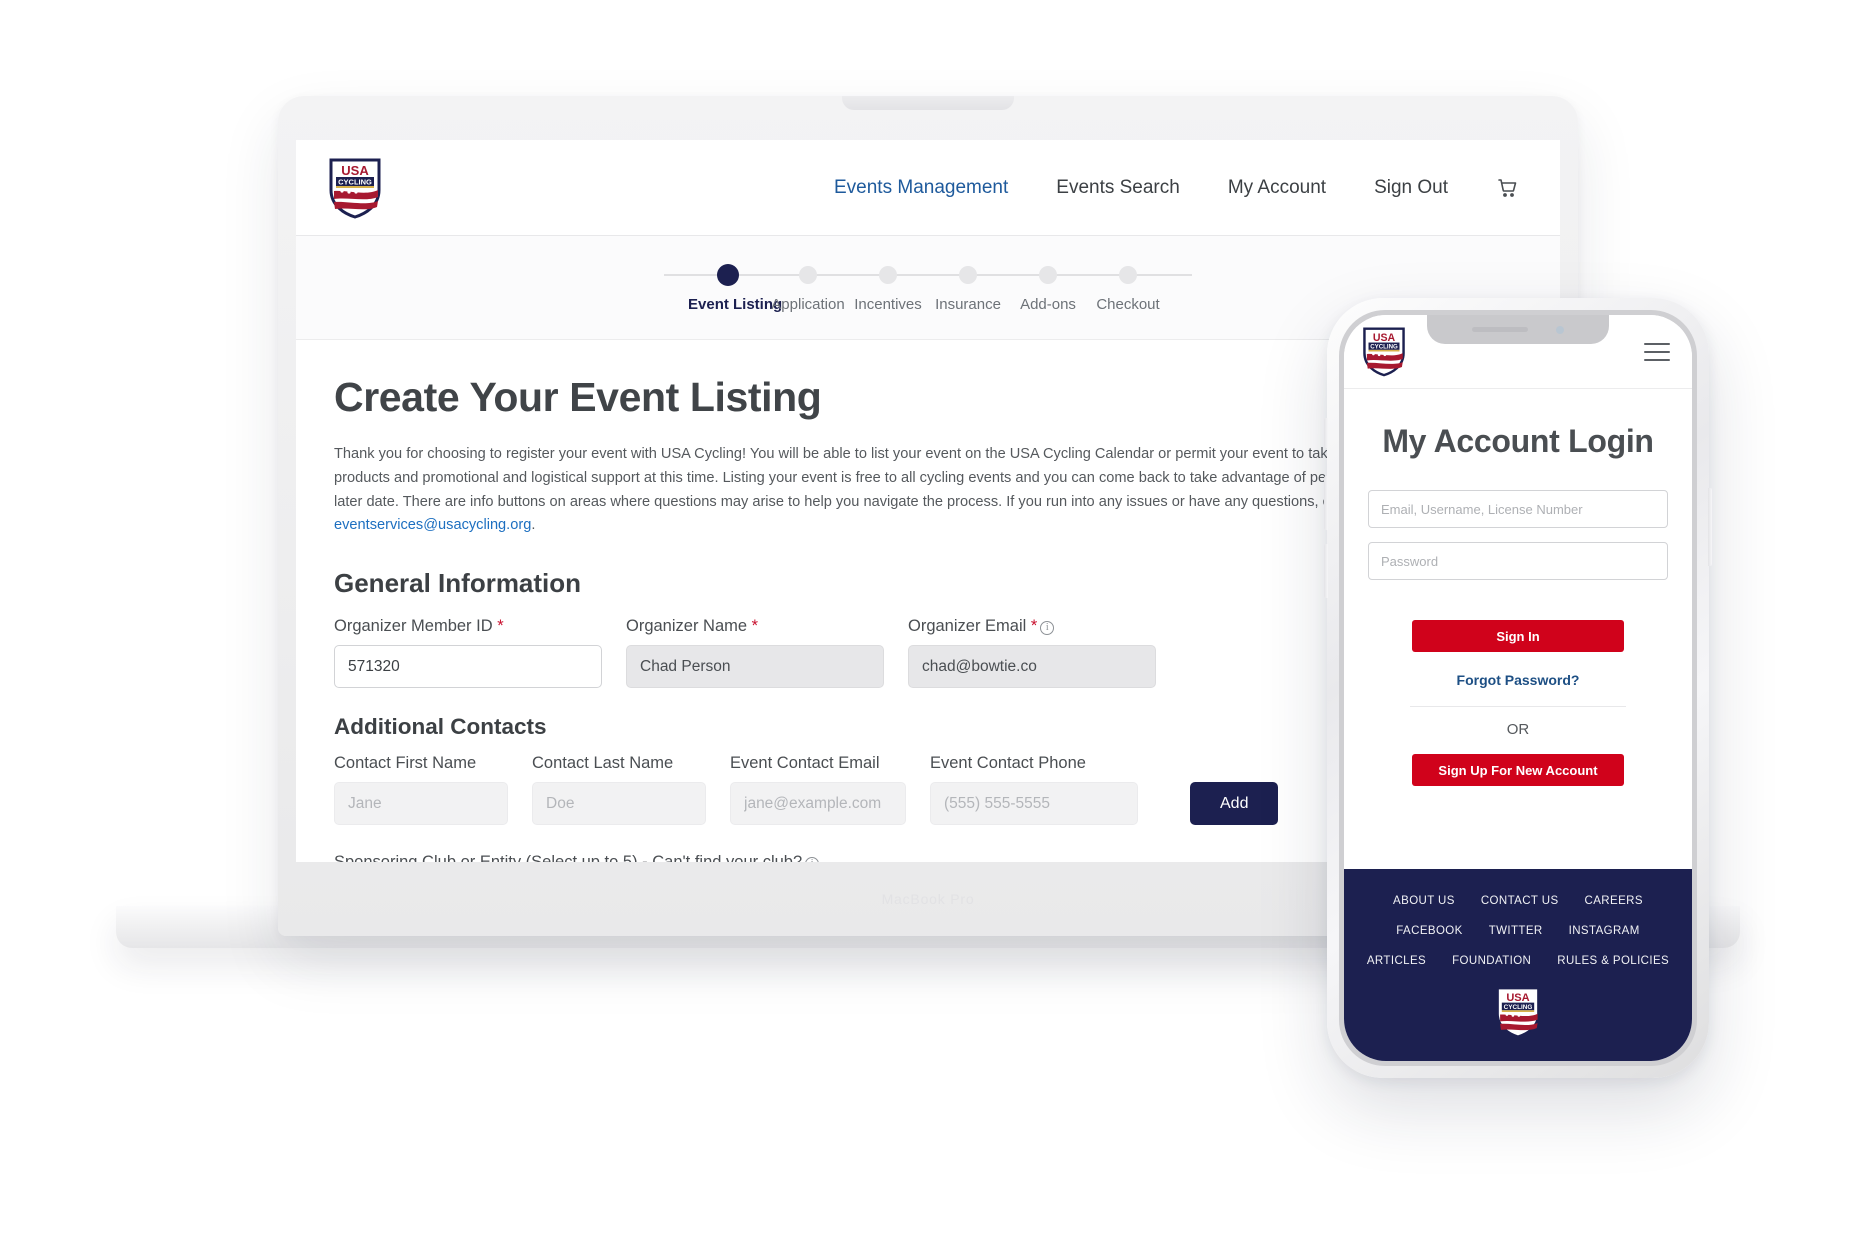  I want to click on step-add-ons: Add-ons, so click(1048, 288).